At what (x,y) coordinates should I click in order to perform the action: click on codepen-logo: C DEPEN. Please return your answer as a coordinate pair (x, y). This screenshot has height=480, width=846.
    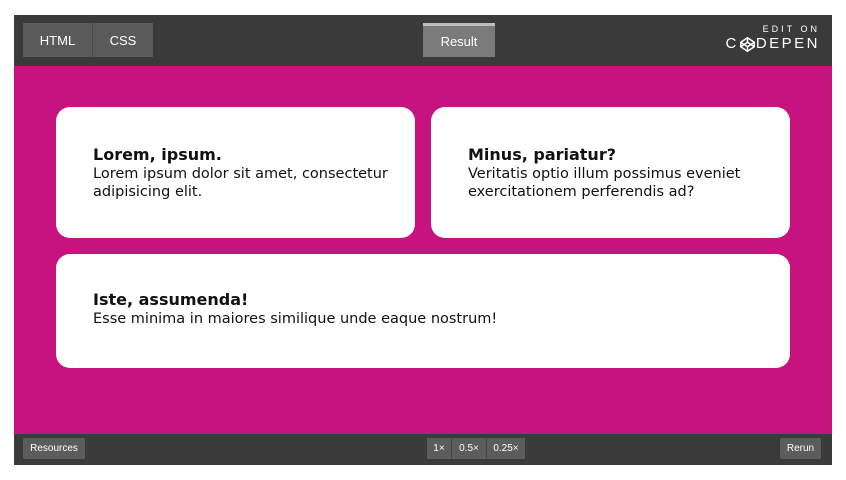
    Looking at the image, I should click on (772, 44).